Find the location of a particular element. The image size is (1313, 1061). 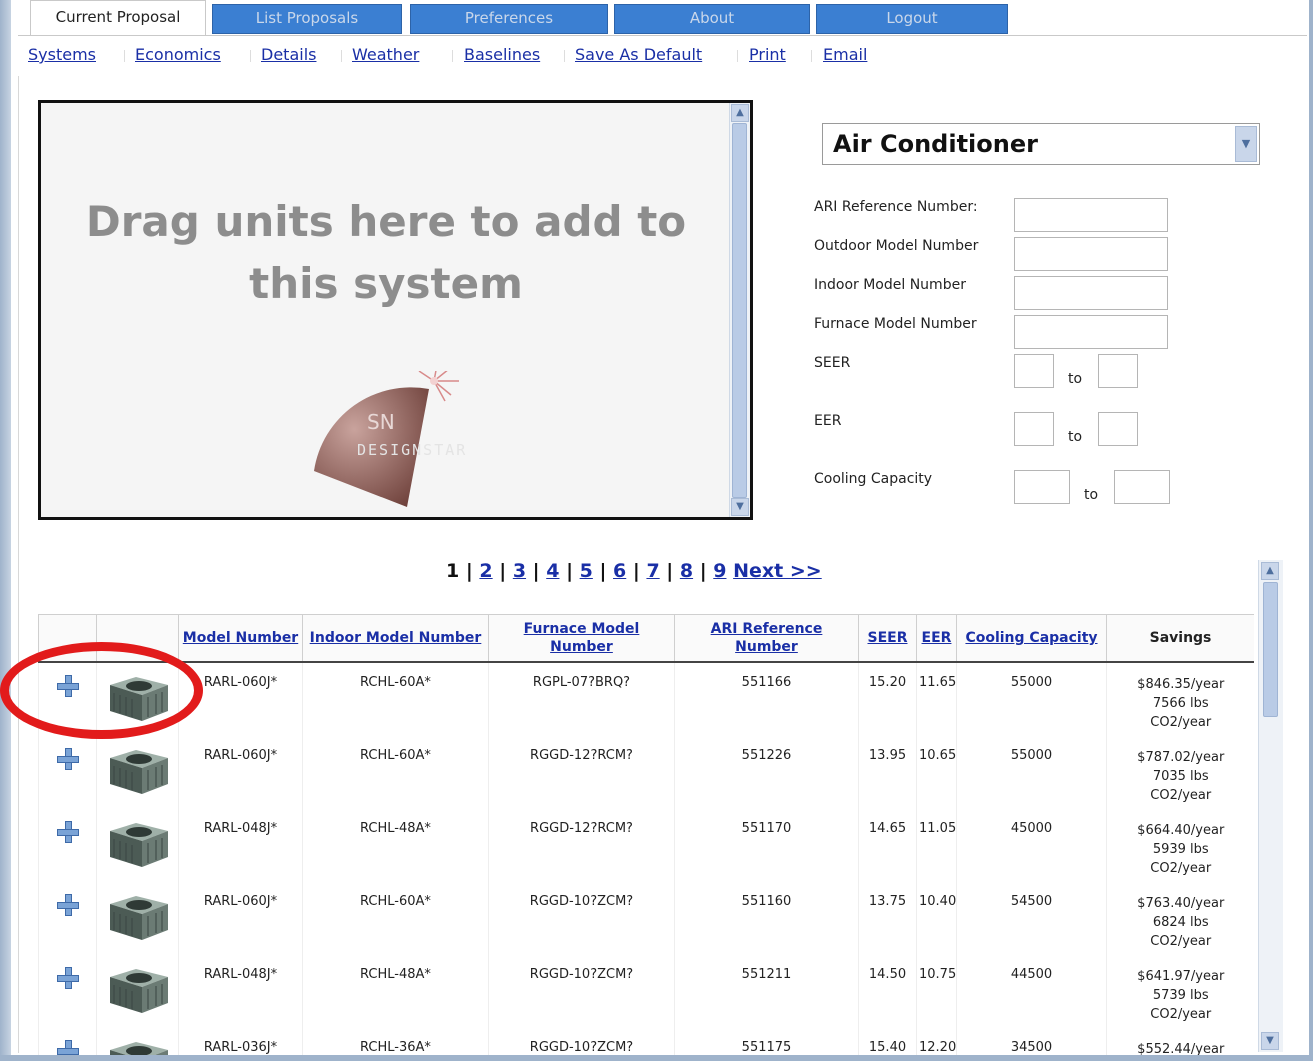

subnav-save-as-default: Save As Default is located at coordinates (638, 54).